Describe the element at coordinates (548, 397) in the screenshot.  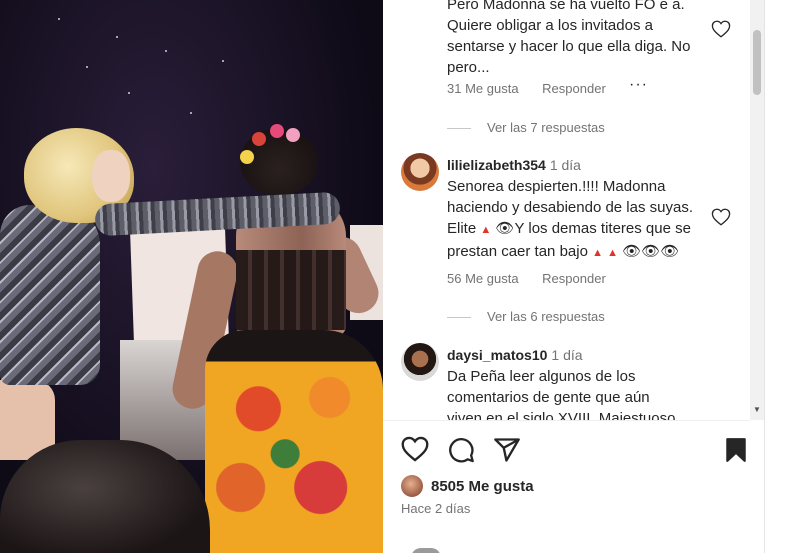
I see `comment-line: comentarios de gente que aún` at that location.